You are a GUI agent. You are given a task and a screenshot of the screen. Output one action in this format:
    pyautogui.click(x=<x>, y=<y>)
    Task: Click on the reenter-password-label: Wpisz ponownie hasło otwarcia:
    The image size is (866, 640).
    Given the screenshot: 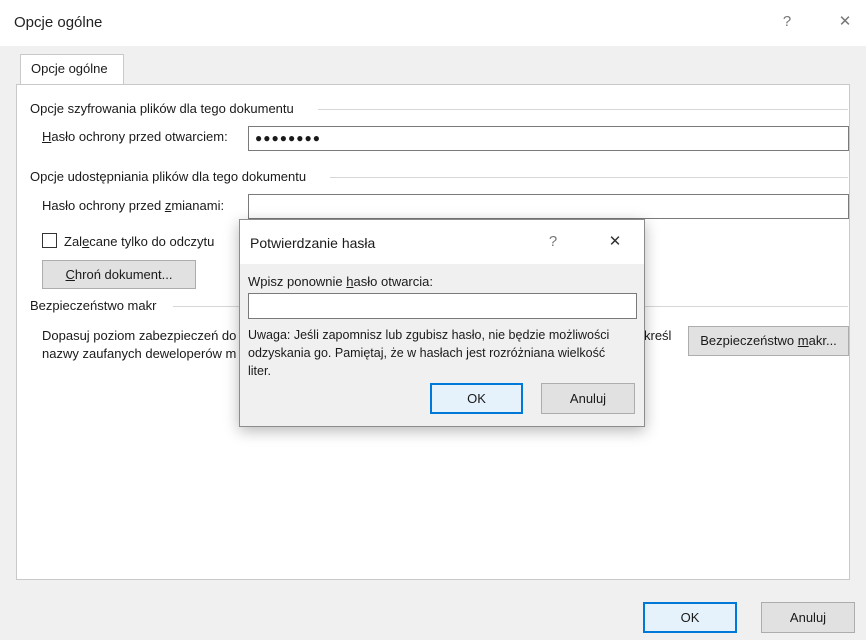 What is the action you would take?
    pyautogui.click(x=340, y=281)
    